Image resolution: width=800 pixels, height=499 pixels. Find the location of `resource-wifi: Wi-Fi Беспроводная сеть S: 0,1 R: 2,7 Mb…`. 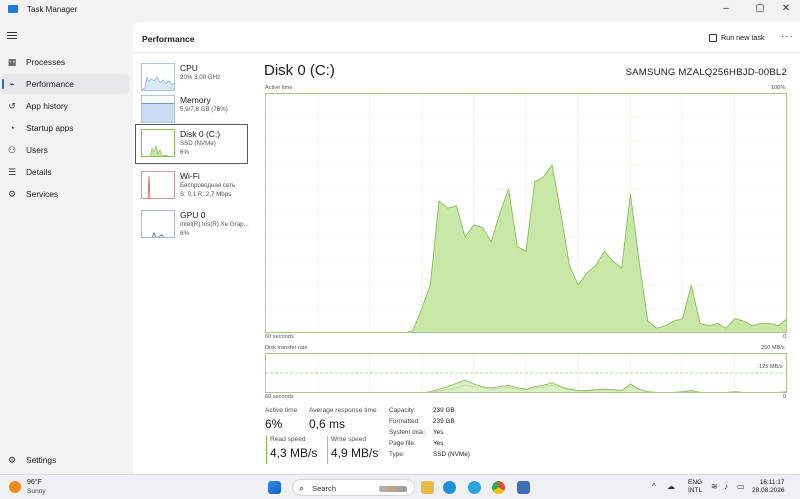

resource-wifi: Wi-Fi Беспроводная сеть S: 0,1 R: 2,7 Mb… is located at coordinates (191, 186).